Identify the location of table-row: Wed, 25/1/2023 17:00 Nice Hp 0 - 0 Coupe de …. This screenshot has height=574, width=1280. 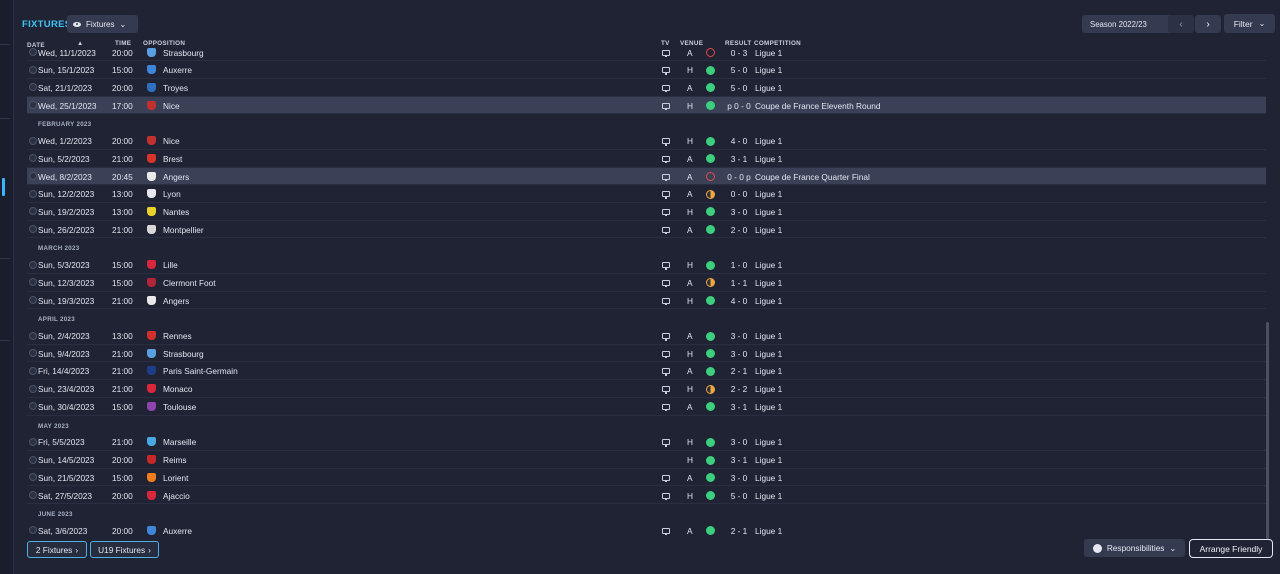
(646, 105).